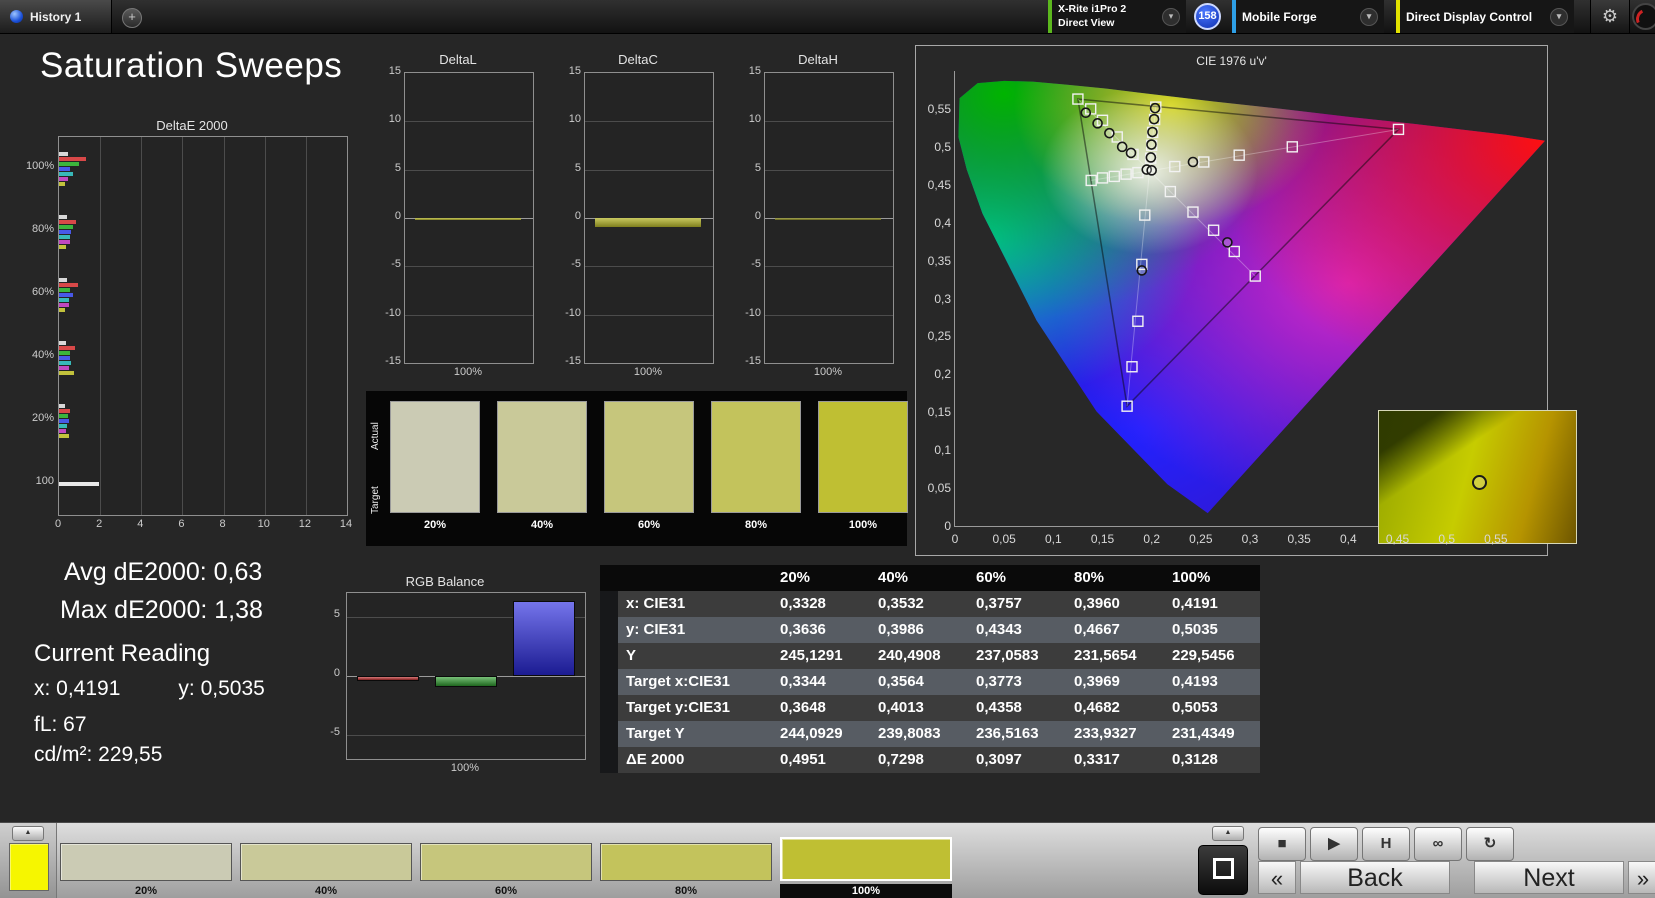 The width and height of the screenshot is (1655, 898). I want to click on axis-tick-label: 0,05, so click(1004, 539).